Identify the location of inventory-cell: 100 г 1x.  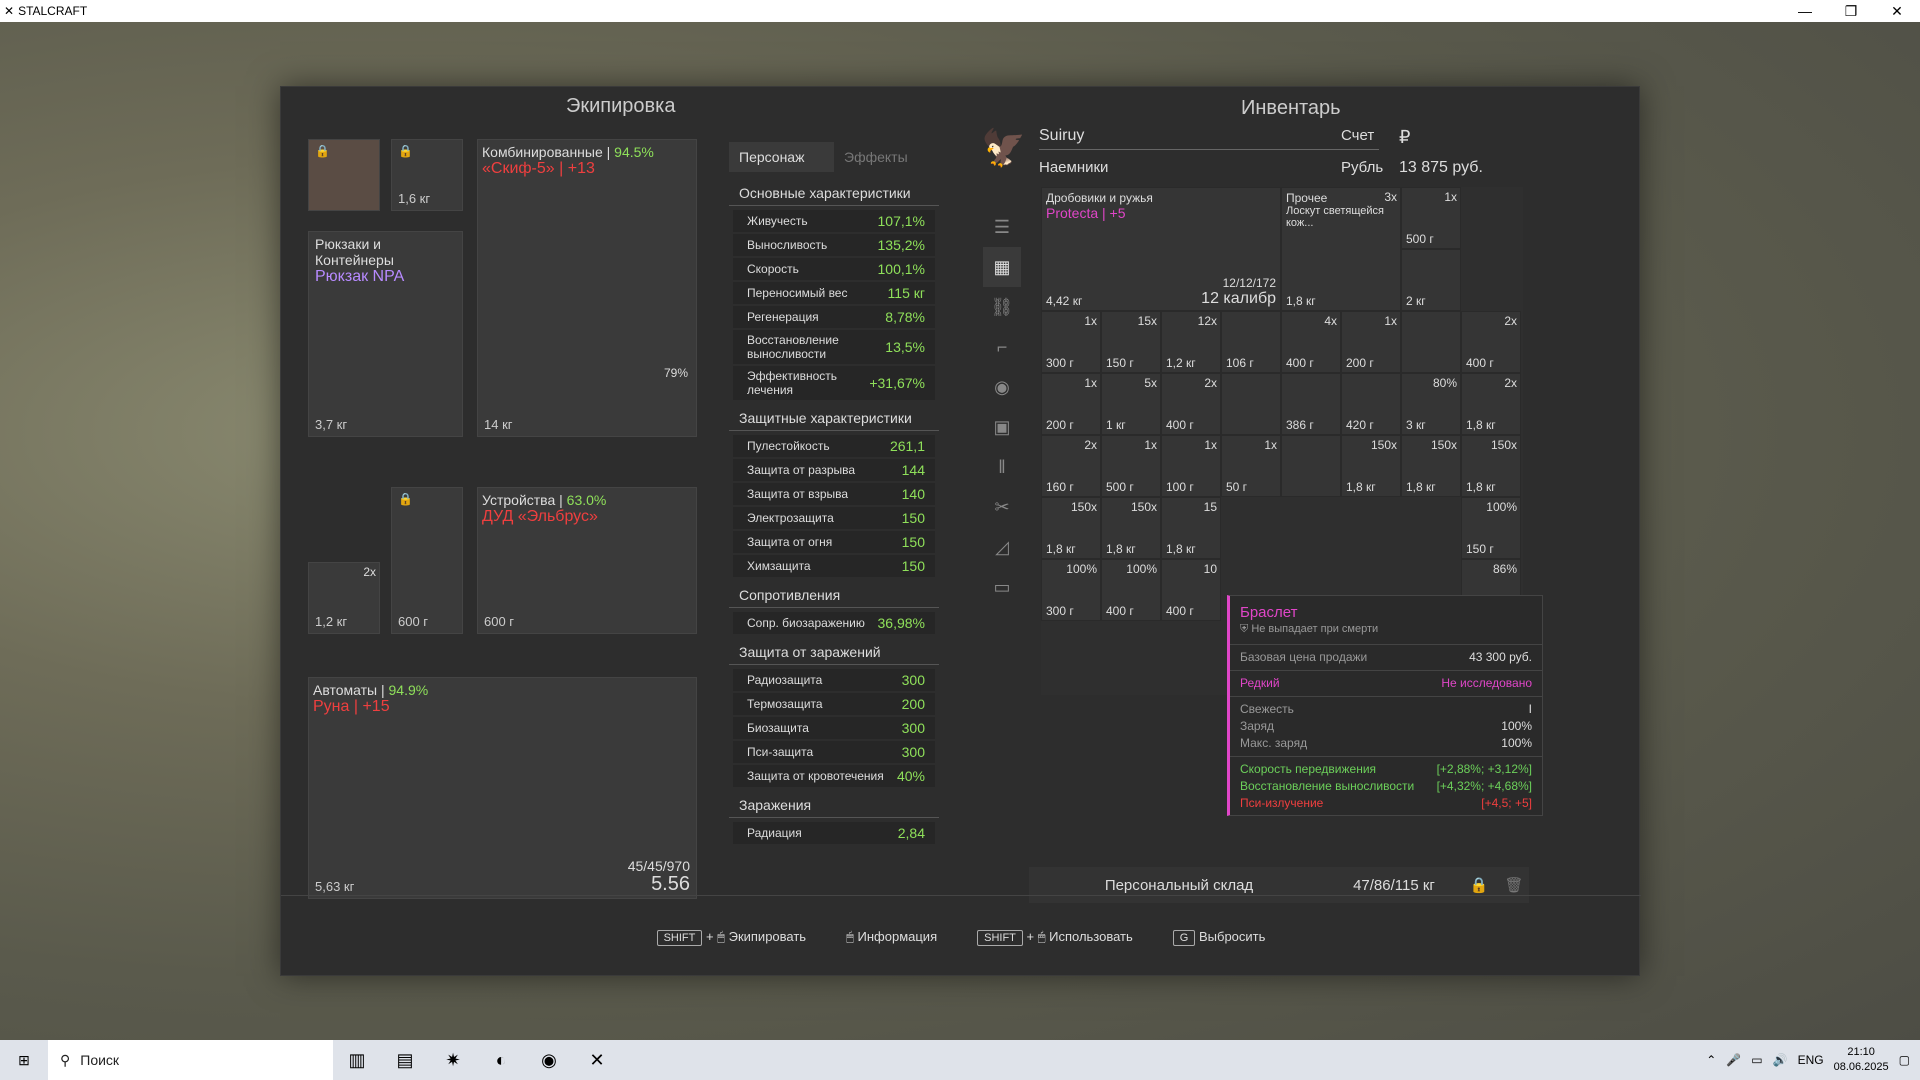
(1191, 466).